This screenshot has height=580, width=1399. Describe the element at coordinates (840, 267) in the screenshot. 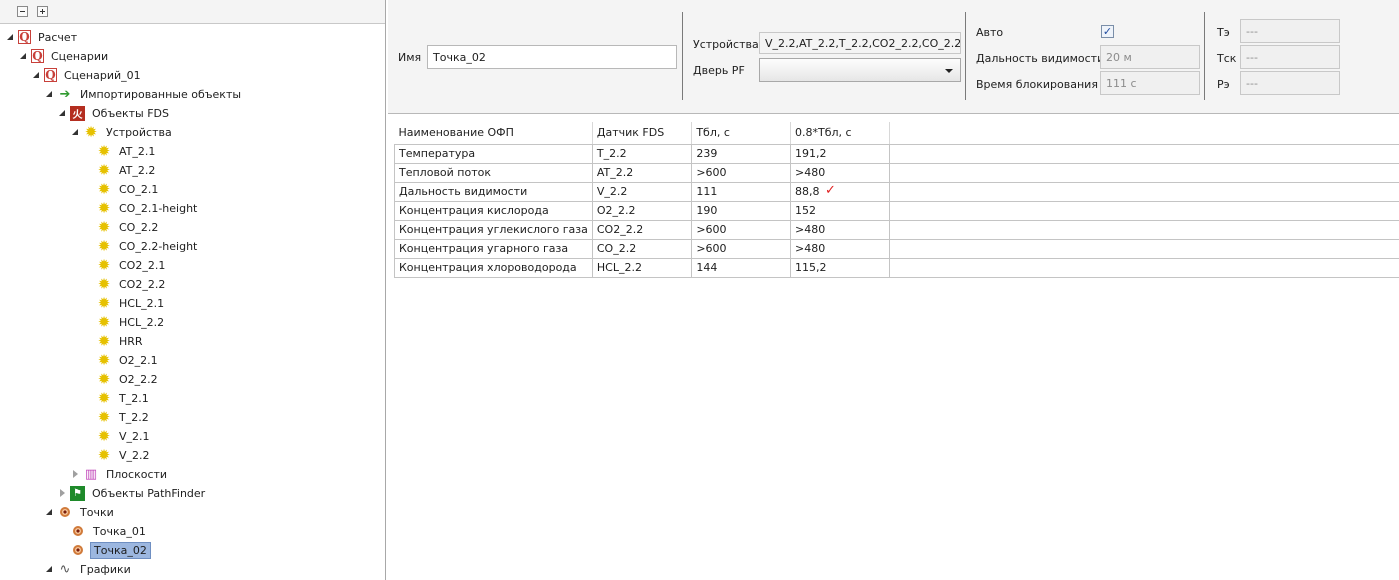

I see `cell-tbl-08: 115,2` at that location.